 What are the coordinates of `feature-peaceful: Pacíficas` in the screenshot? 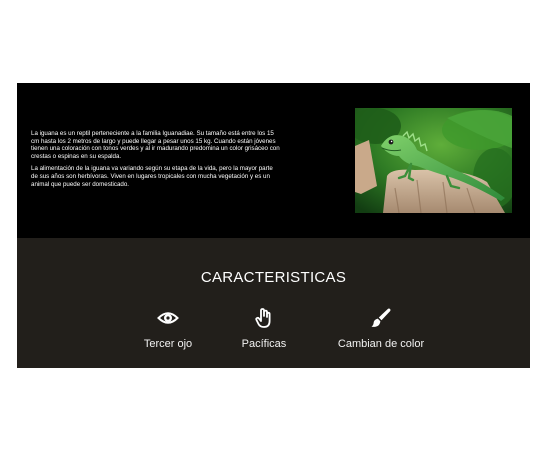 It's located at (264, 328).